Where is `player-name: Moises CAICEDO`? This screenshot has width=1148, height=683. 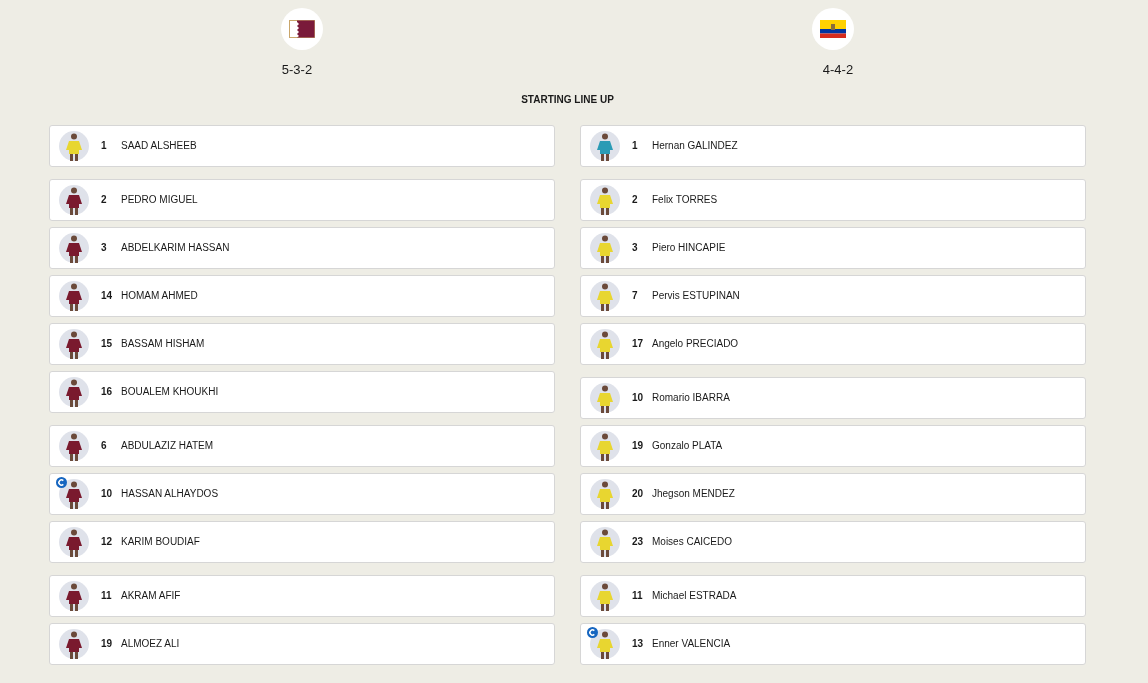 player-name: Moises CAICEDO is located at coordinates (692, 542).